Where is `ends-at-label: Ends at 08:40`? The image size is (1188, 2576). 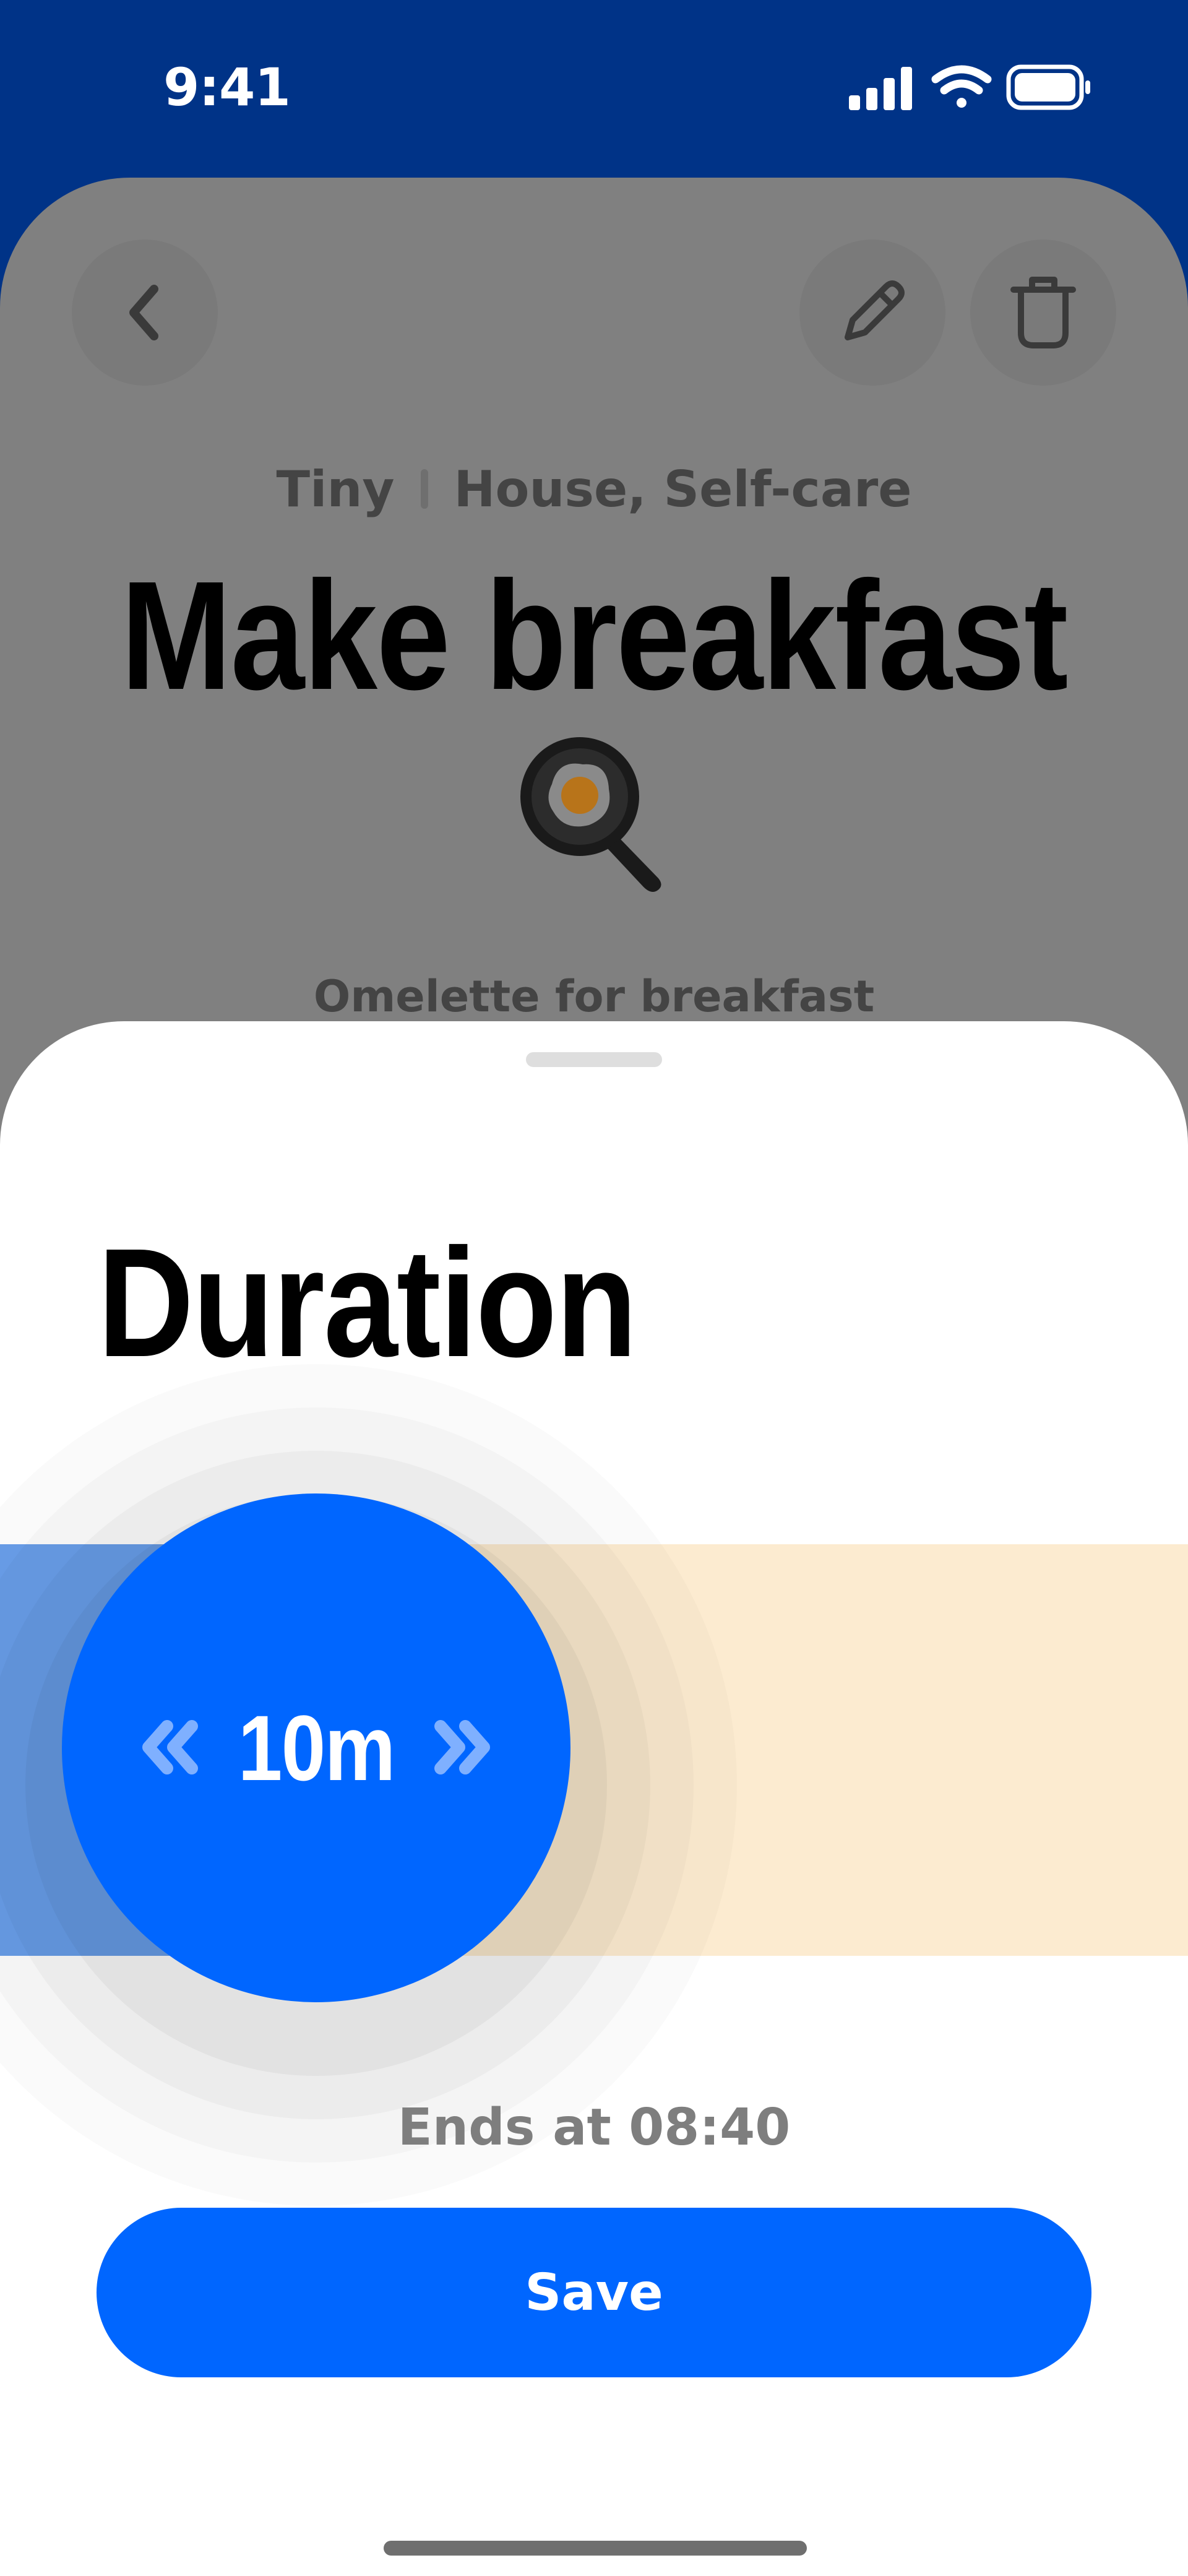 ends-at-label: Ends at 08:40 is located at coordinates (594, 2127).